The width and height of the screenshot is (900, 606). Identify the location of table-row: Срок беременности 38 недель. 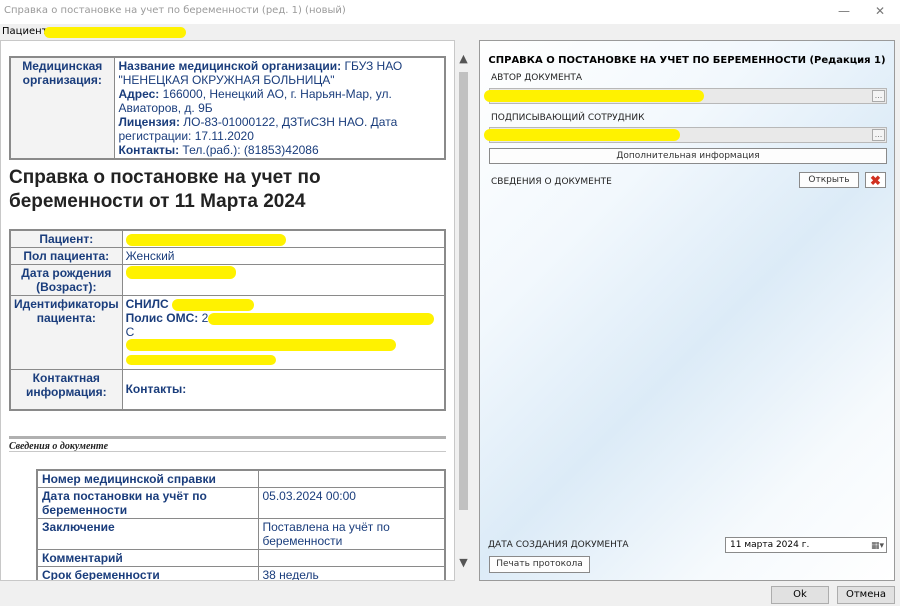
(241, 573).